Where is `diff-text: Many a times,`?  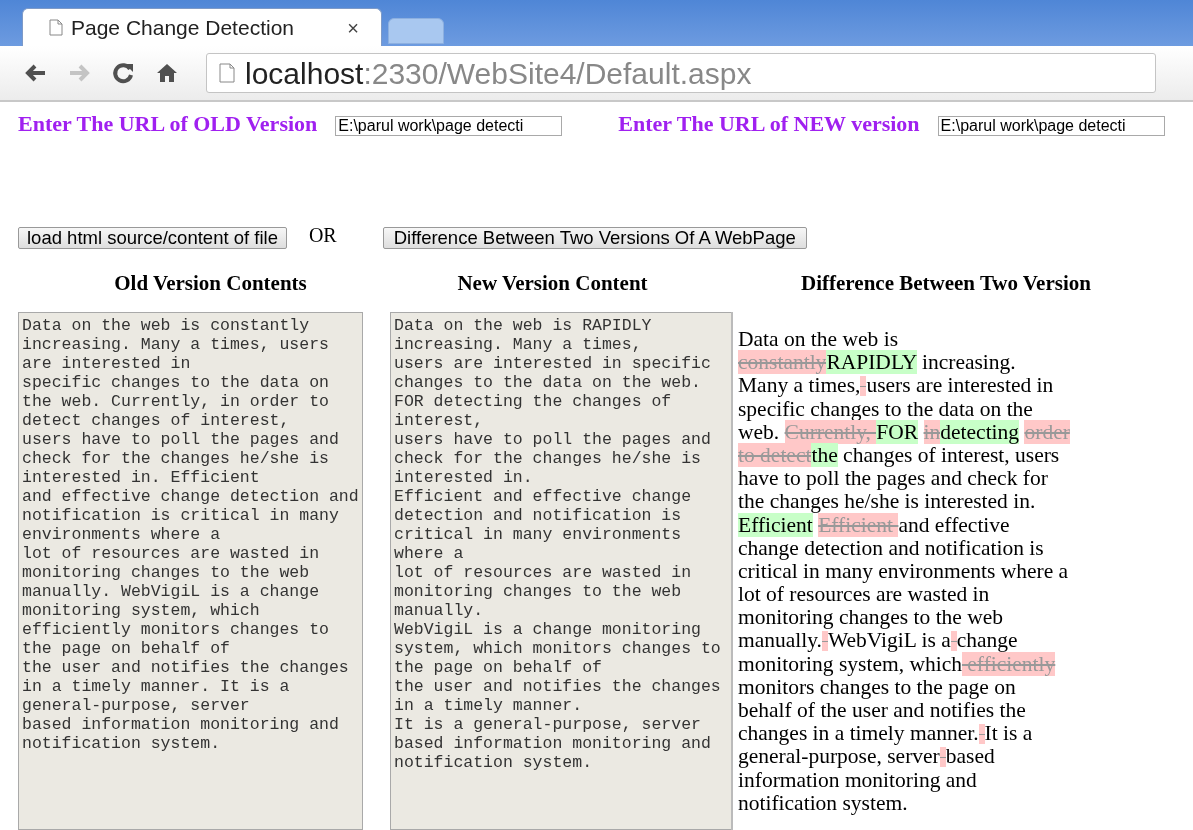
diff-text: Many a times, is located at coordinates (799, 385).